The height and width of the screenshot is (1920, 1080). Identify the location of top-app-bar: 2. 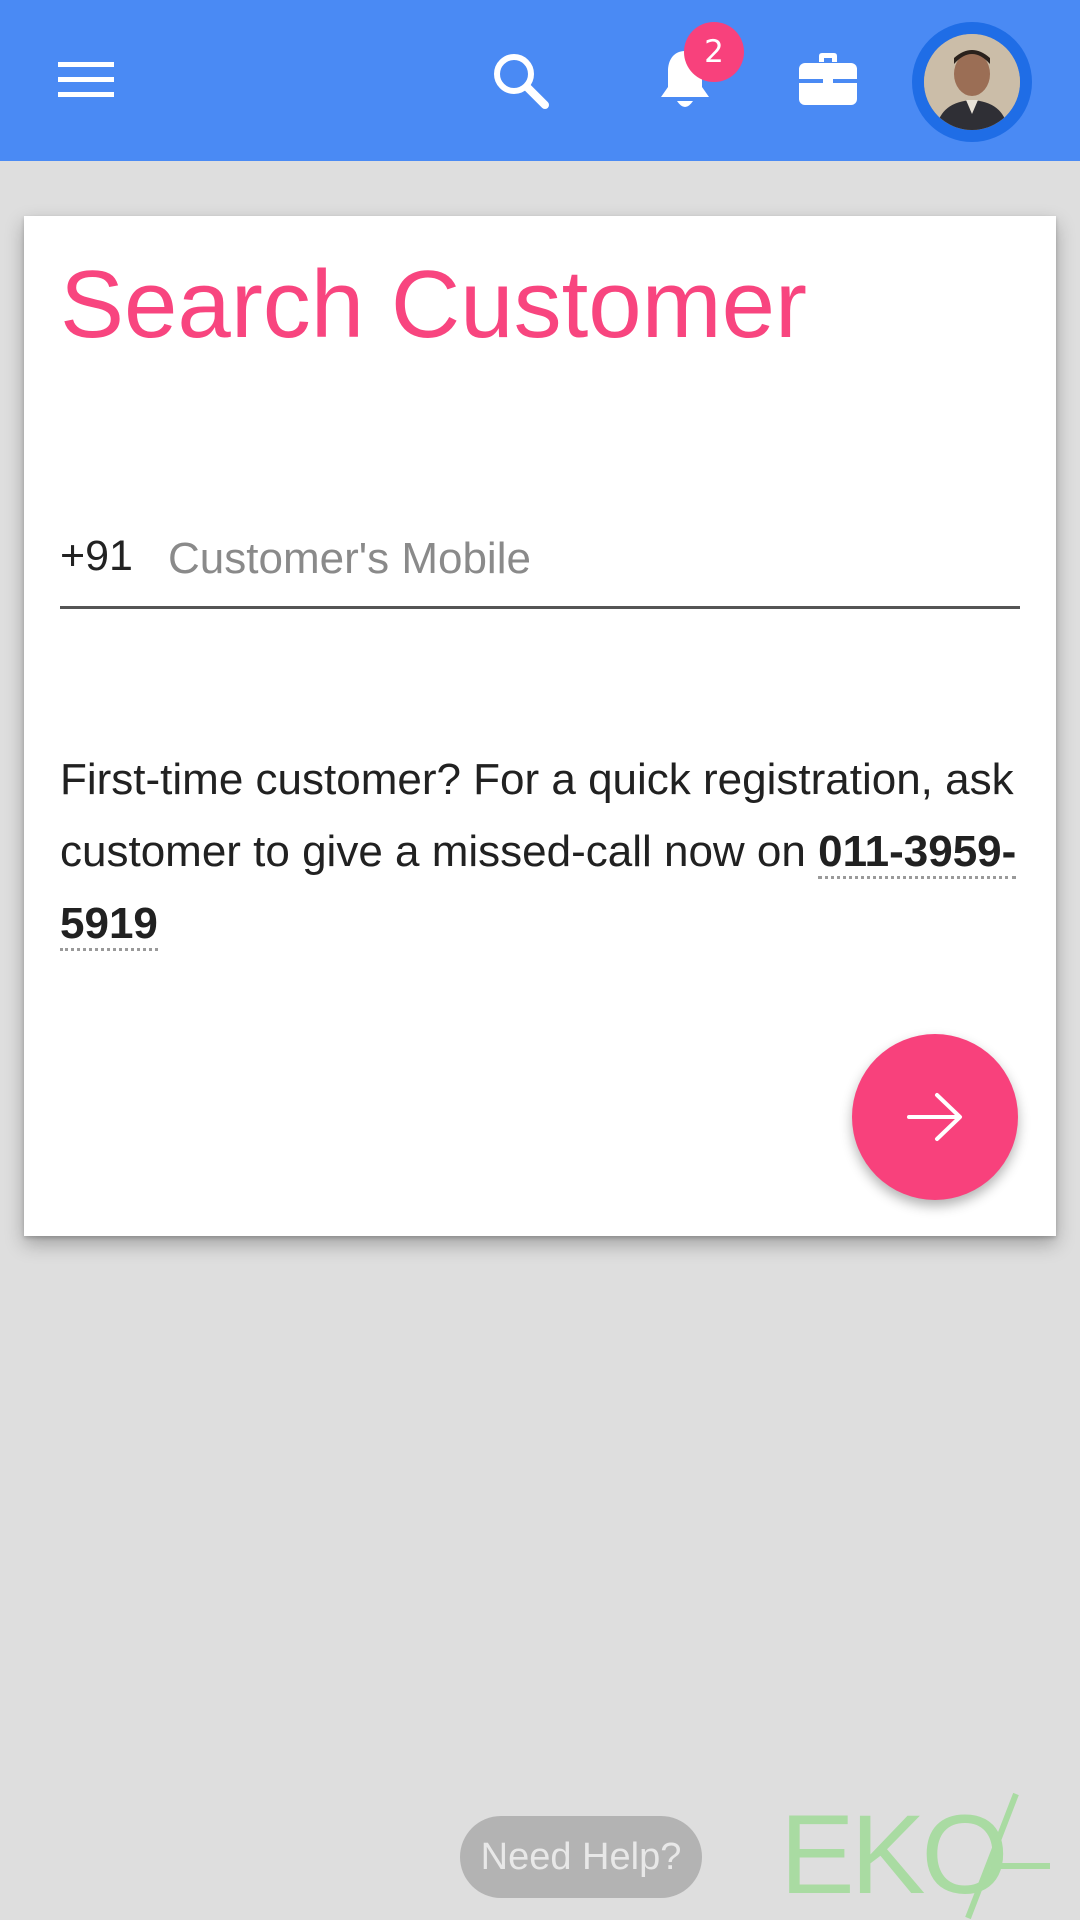
(540, 80).